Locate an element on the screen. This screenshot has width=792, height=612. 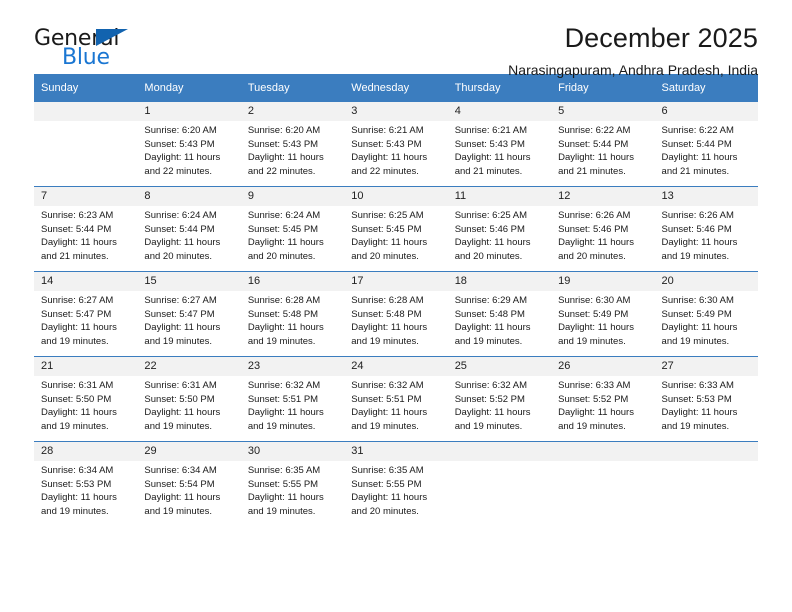
day-number: 20 is located at coordinates (706, 281).